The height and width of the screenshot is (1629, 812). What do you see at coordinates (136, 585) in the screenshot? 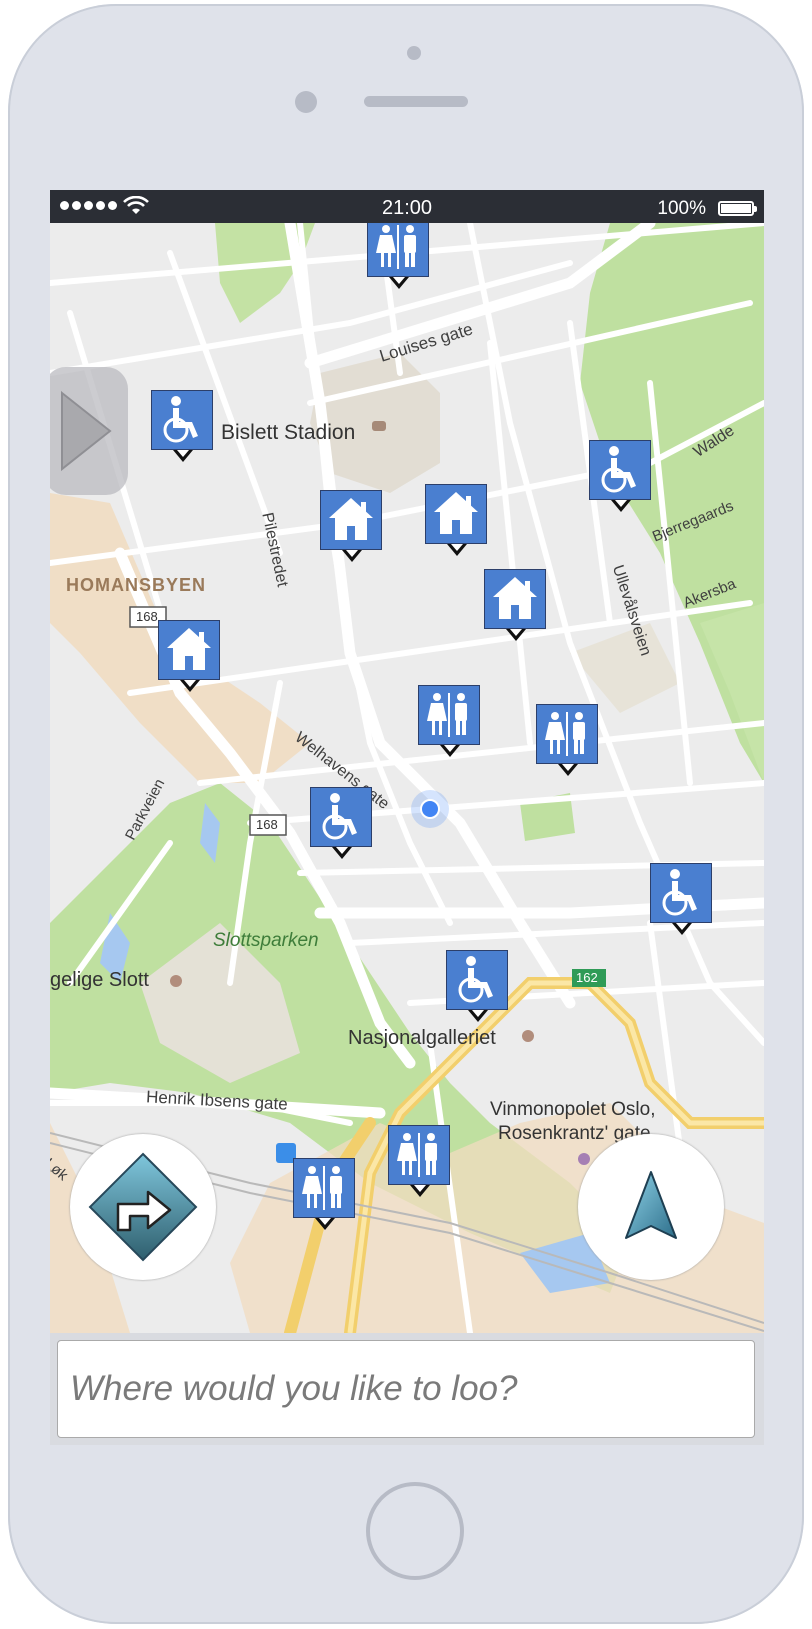
I see `district-label-homansbyen: HOMANSBYEN` at bounding box center [136, 585].